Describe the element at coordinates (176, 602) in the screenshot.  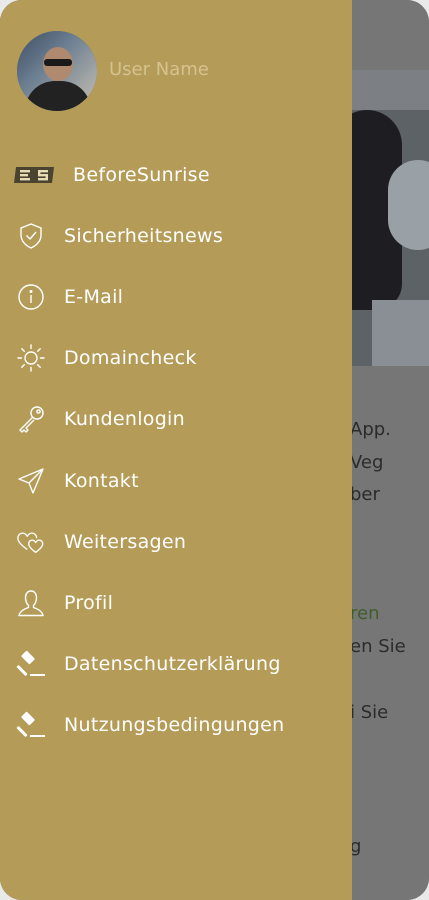
I see `menu-item-profil: Profil` at that location.